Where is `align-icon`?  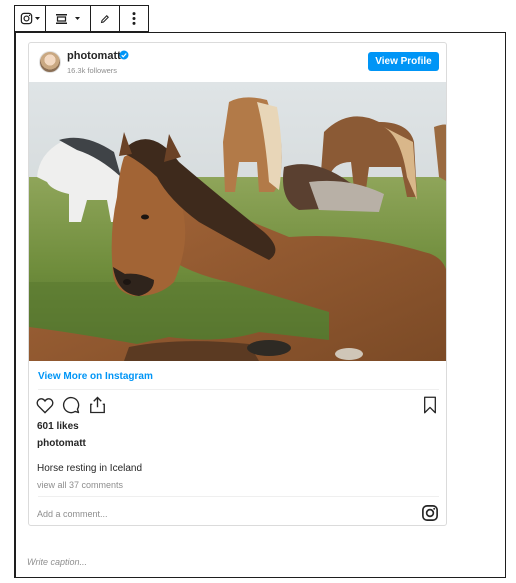 align-icon is located at coordinates (61, 18).